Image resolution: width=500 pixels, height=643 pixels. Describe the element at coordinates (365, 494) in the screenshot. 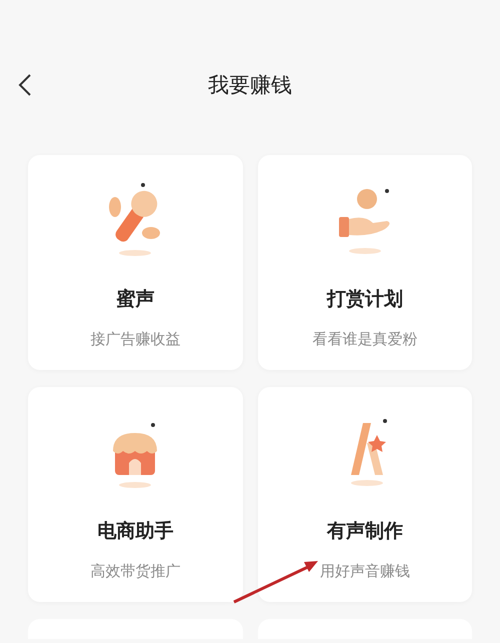

I see `feature-card: 有声制作 用好声音赚钱` at that location.